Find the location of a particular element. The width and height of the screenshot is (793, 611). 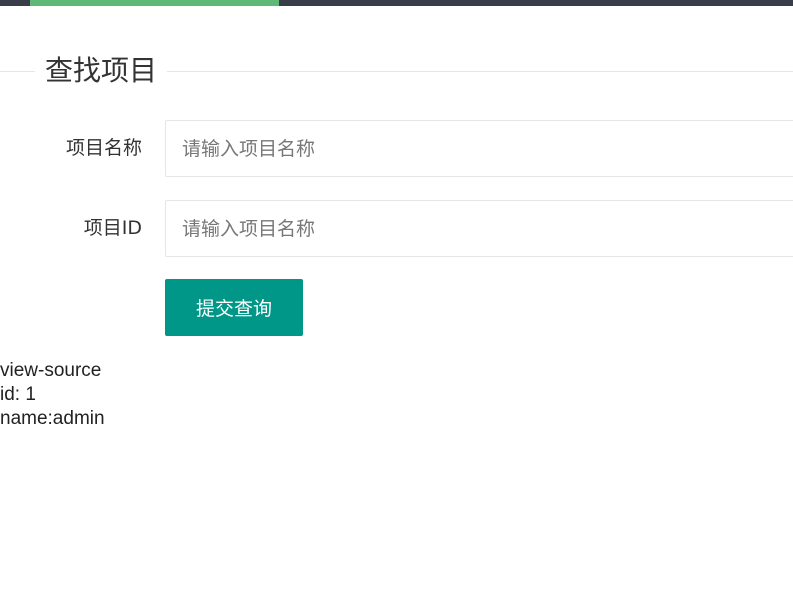

fieldset-title: 查找项目 is located at coordinates (101, 71).